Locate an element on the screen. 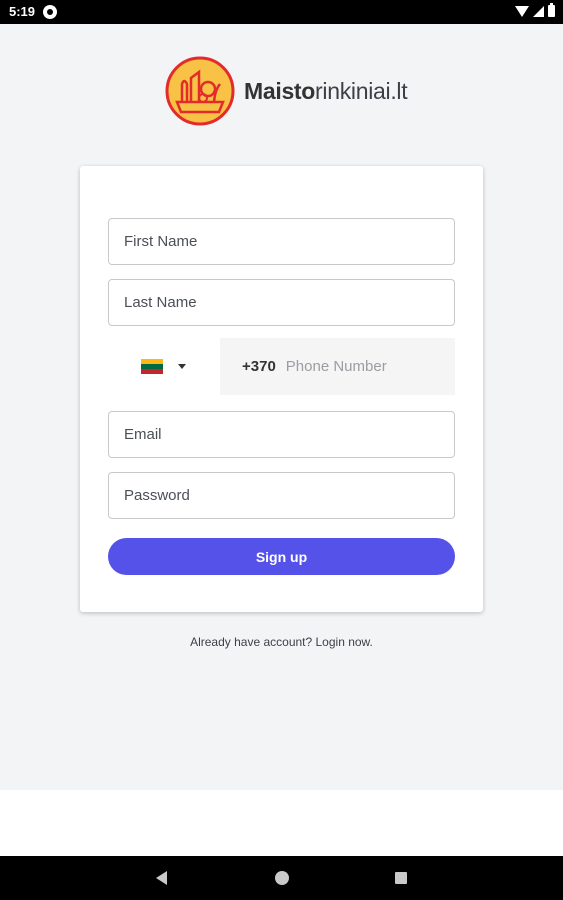 The width and height of the screenshot is (563, 900). login-link: Already have account? Login now. is located at coordinates (281, 642).